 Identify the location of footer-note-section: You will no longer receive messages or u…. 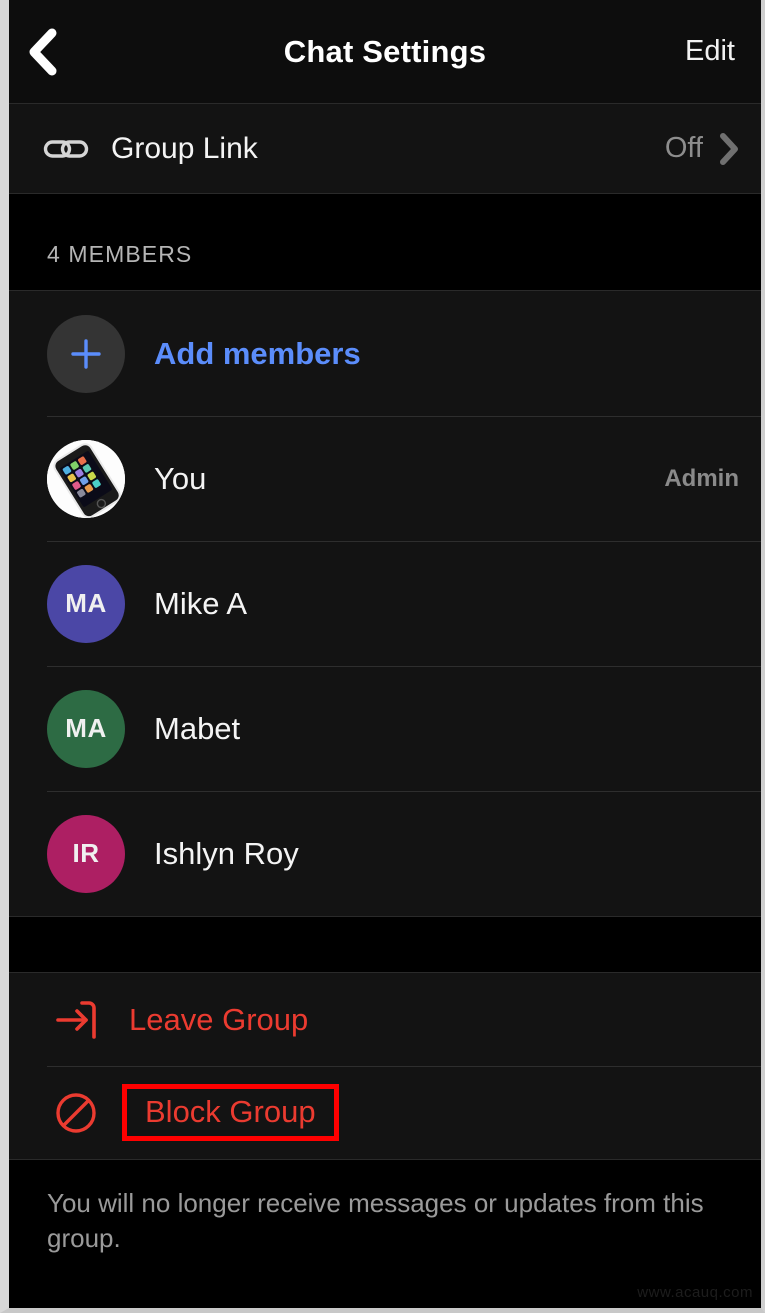
(385, 1208).